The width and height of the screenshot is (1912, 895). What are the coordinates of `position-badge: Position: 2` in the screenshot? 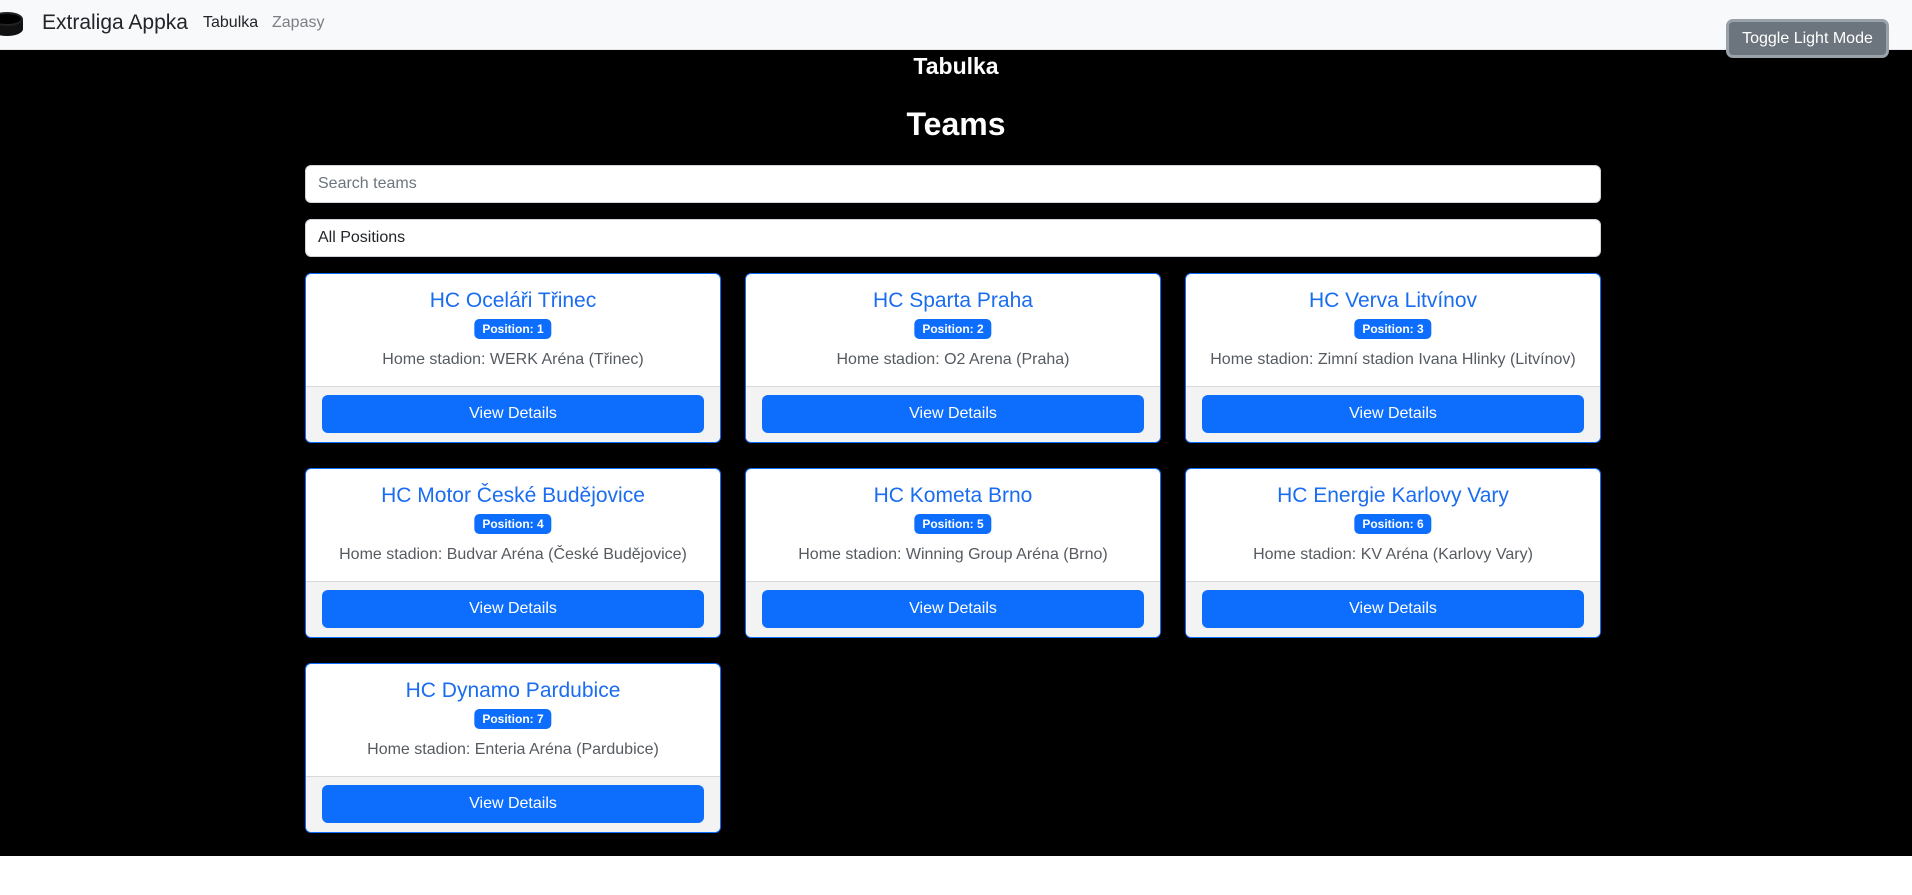 It's located at (953, 329).